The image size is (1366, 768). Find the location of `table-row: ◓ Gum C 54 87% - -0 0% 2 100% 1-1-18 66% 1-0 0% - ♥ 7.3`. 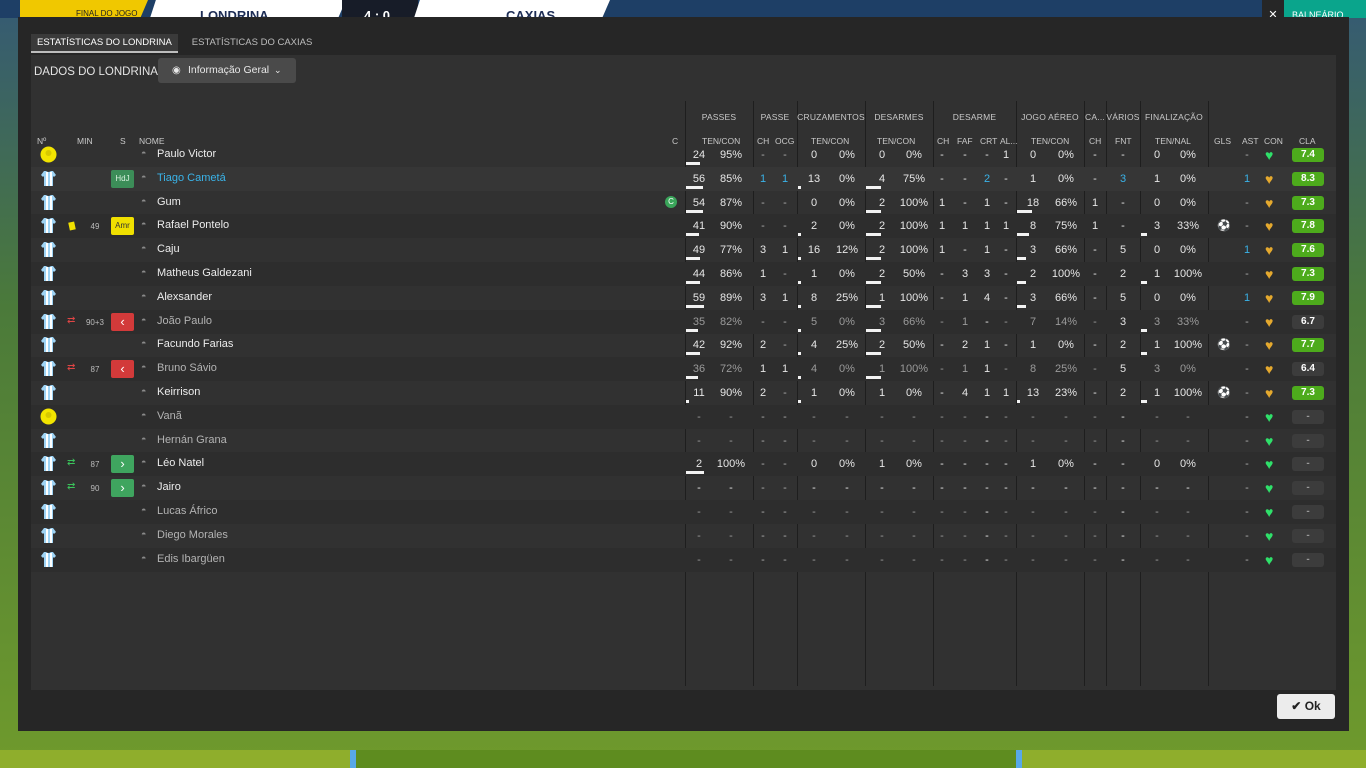

table-row: ◓ Gum C 54 87% - -0 0% 2 100% 1-1-18 66% 1-0 0% - ♥ 7.3 is located at coordinates (683, 203).